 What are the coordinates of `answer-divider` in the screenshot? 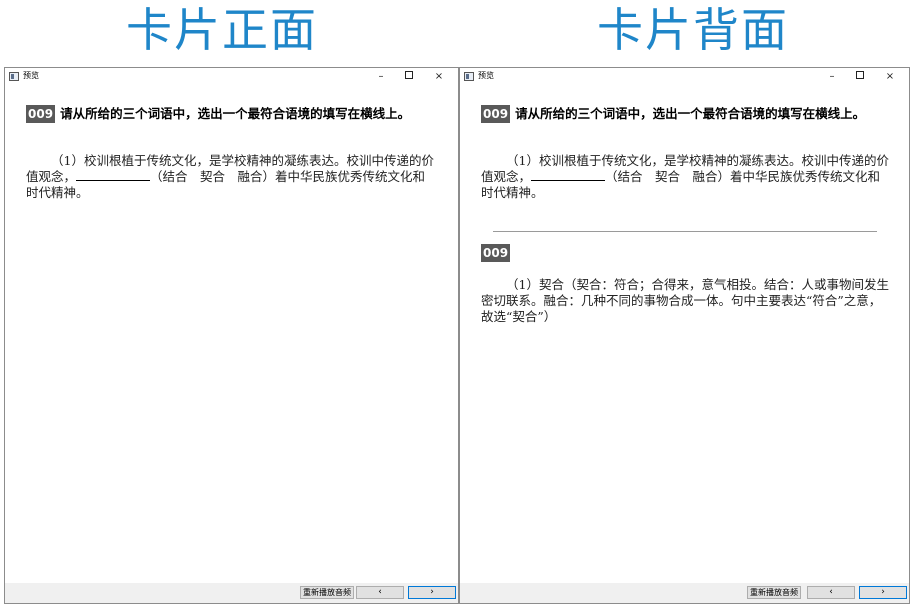 It's located at (685, 231).